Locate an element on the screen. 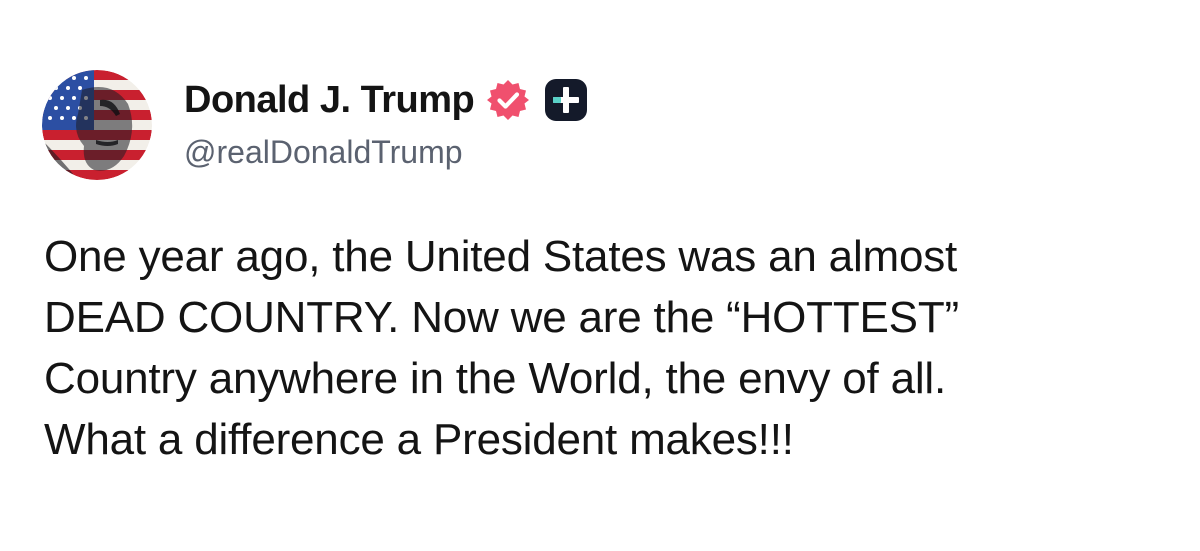  post-text-line: What a difference a President makes!!! is located at coordinates (419, 439).